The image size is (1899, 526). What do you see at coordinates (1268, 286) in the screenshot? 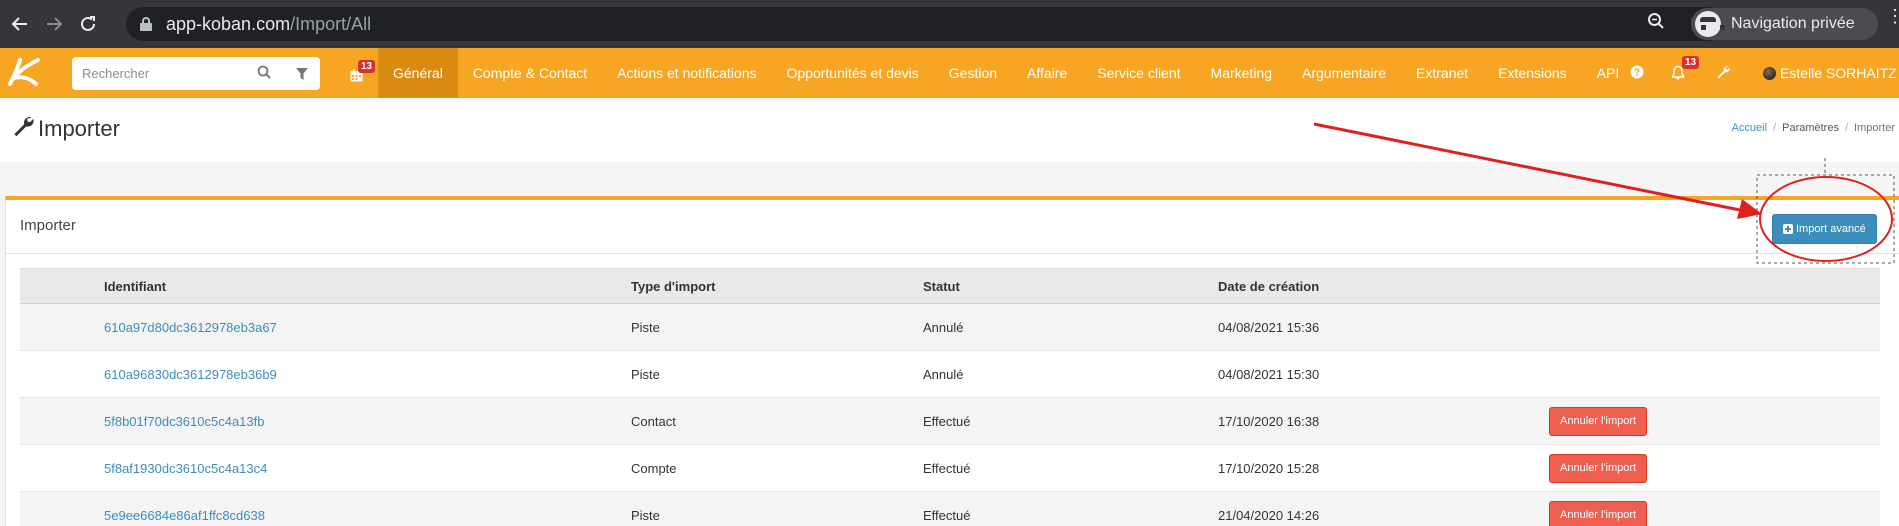
I see `column-header-date: Date de création` at bounding box center [1268, 286].